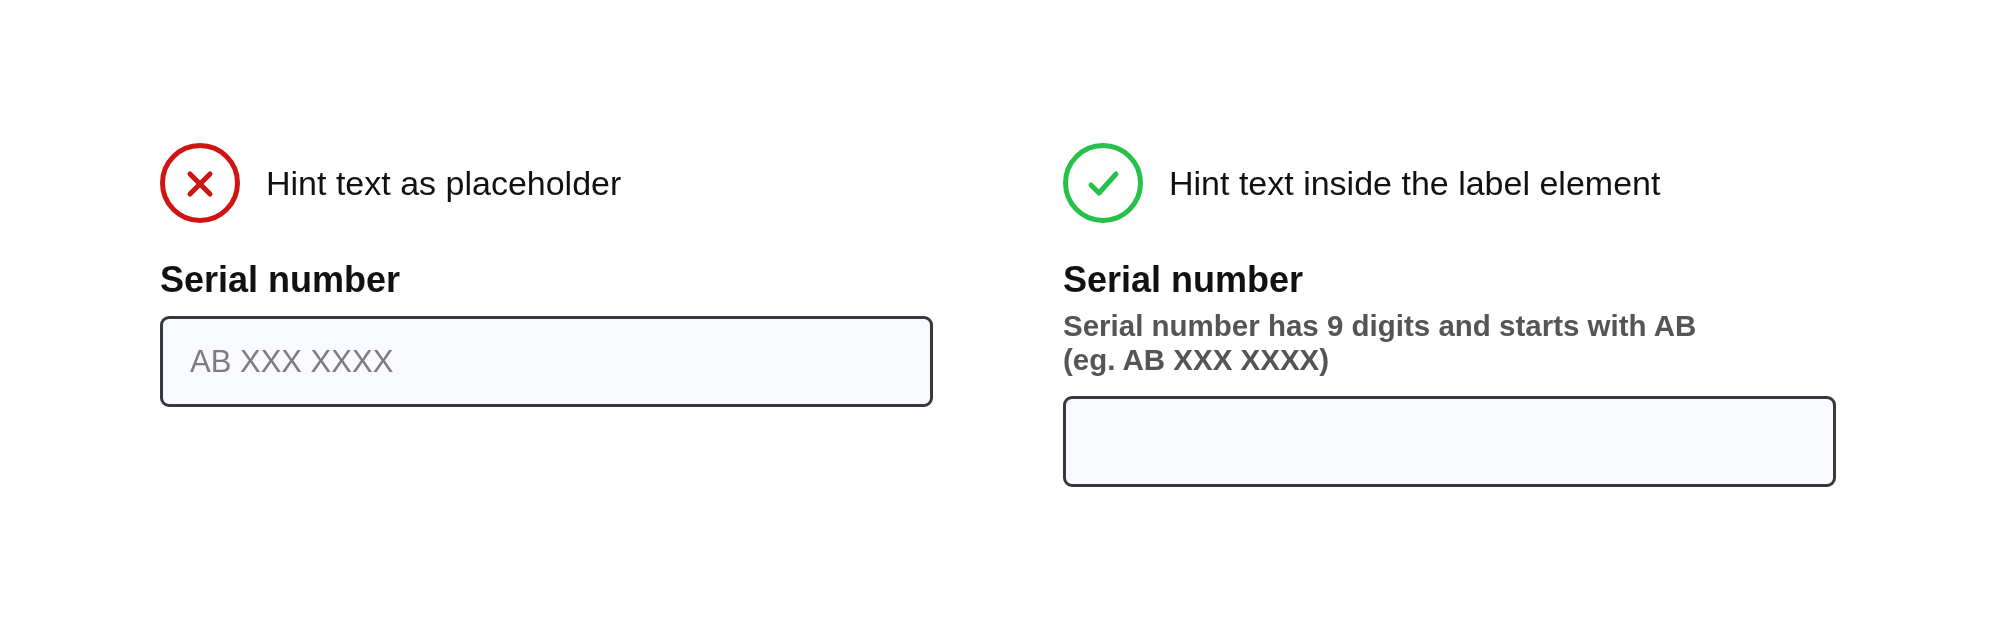 This screenshot has height=638, width=1994. What do you see at coordinates (1449, 441) in the screenshot?
I see `text-input-field` at bounding box center [1449, 441].